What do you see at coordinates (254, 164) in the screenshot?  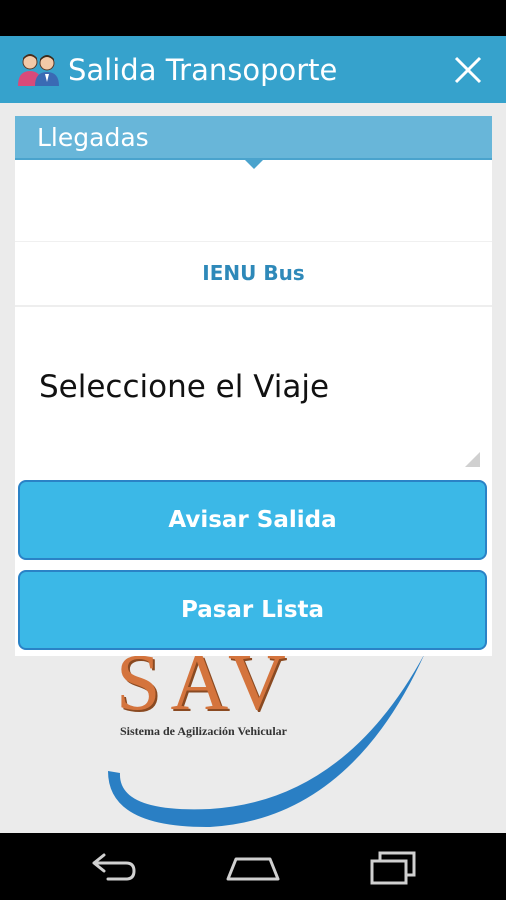 I see `header-arrow-indicator` at bounding box center [254, 164].